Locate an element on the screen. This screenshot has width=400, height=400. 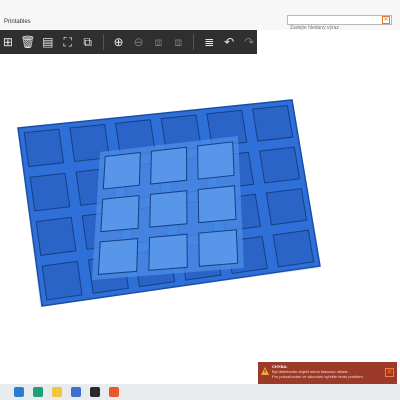
store-icon is located at coordinates (76, 392).